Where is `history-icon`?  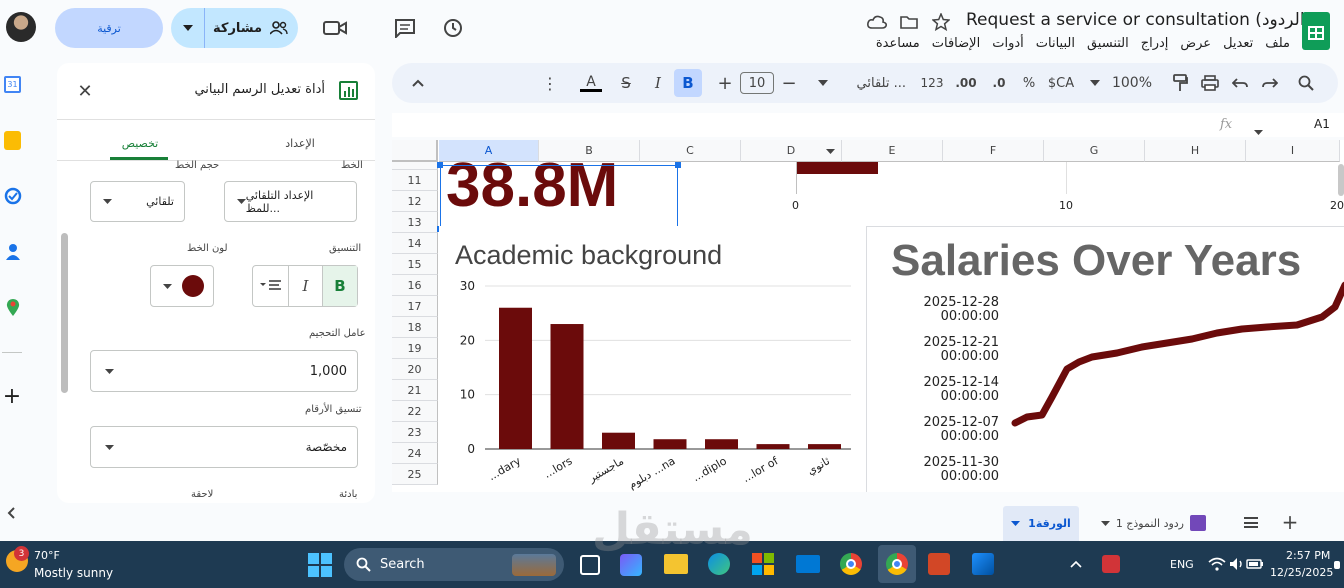 history-icon is located at coordinates (453, 28).